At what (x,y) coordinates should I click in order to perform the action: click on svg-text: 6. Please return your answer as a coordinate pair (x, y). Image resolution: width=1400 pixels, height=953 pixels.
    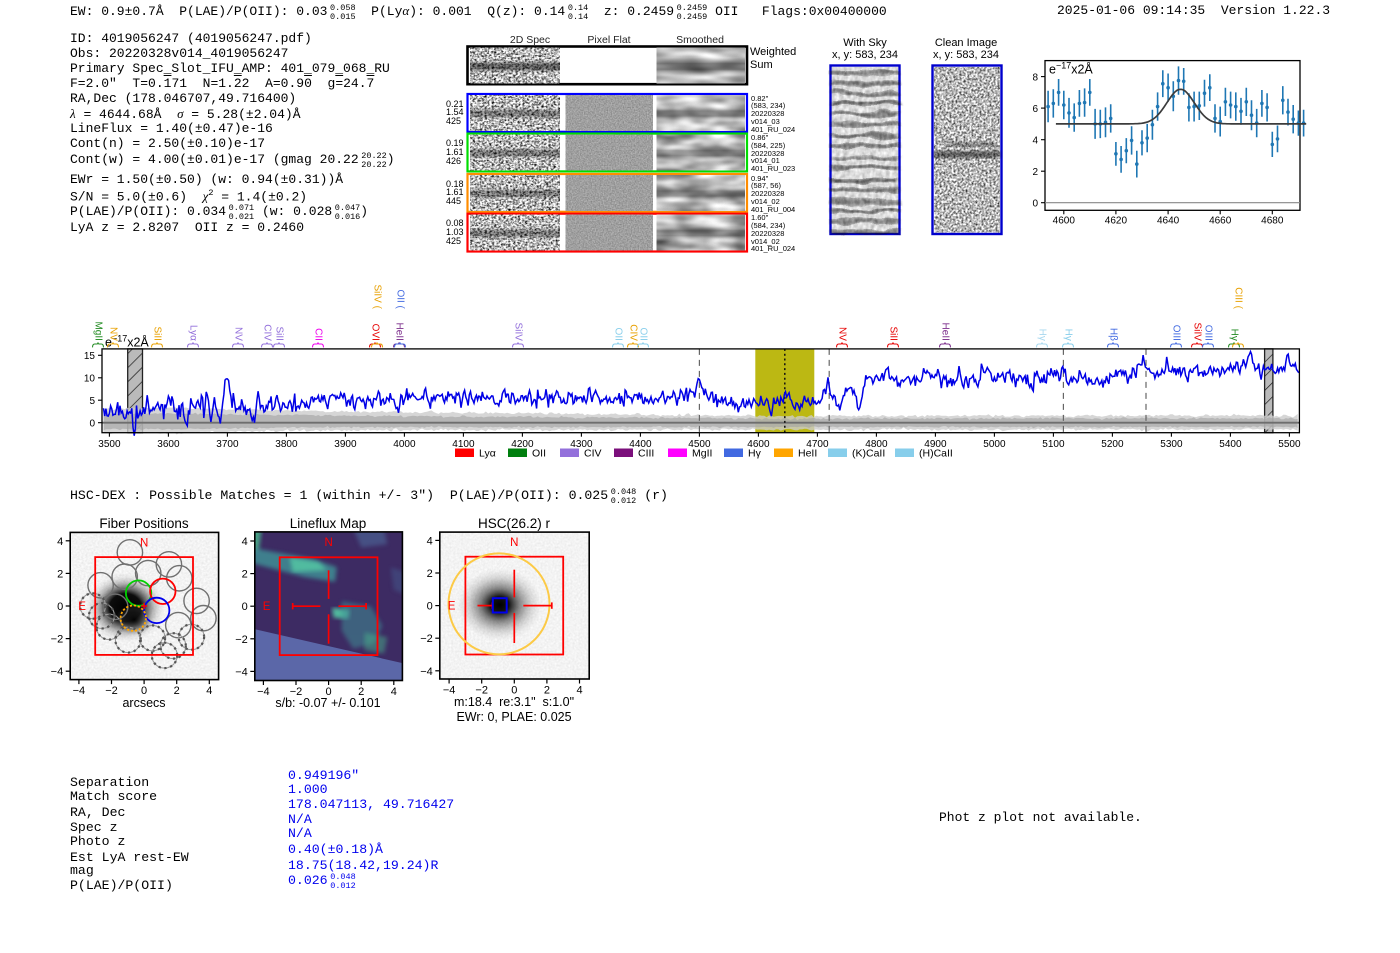
    Looking at the image, I should click on (1035, 109).